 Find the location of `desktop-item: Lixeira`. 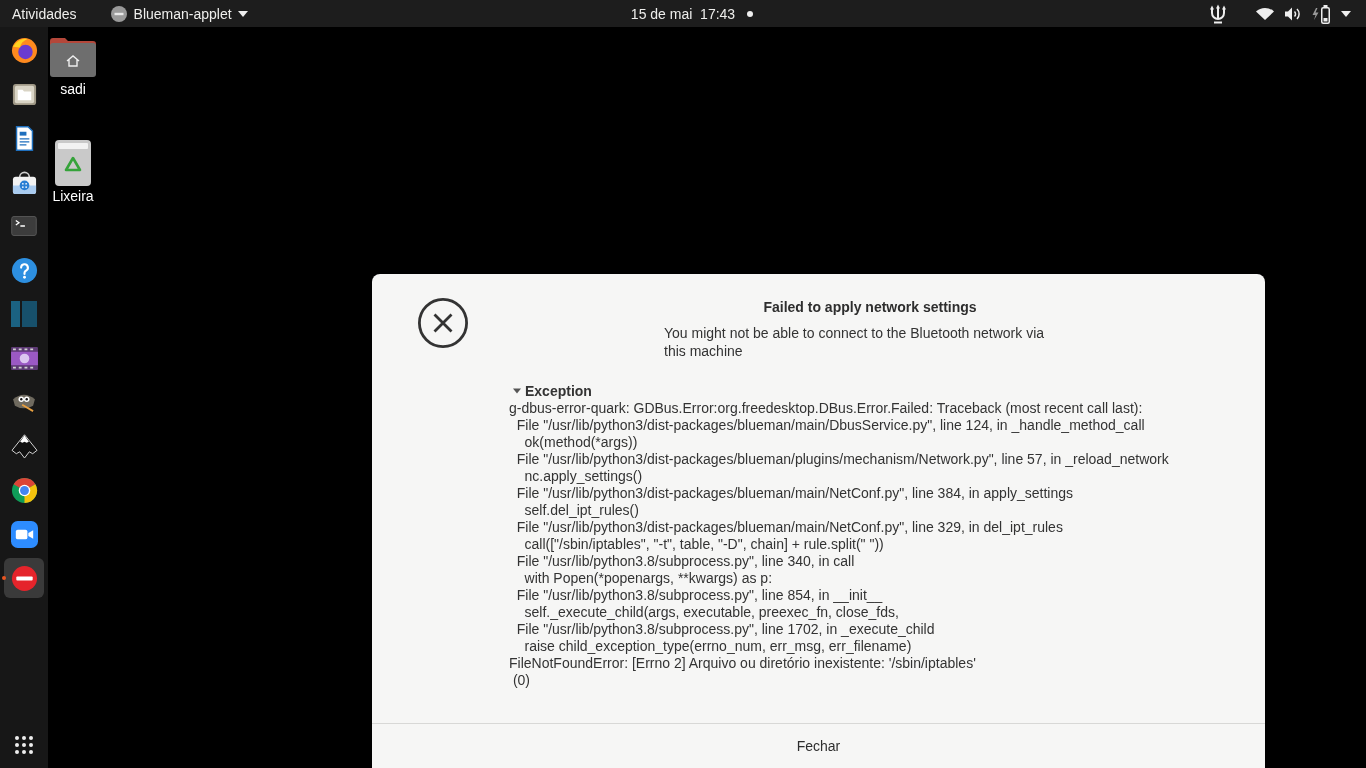

desktop-item: Lixeira is located at coordinates (73, 172).